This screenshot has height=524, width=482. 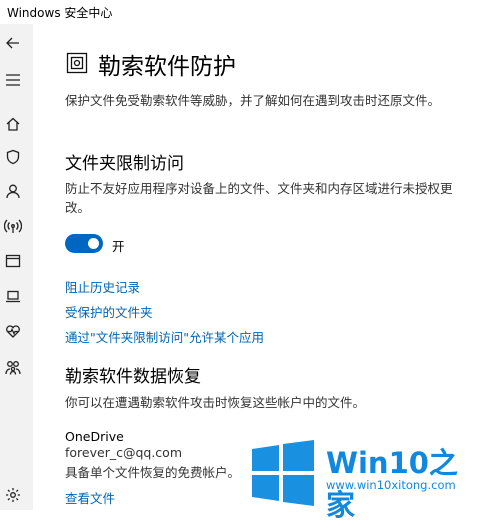 I want to click on block-history-link: 阻止历史记录, so click(x=102, y=286).